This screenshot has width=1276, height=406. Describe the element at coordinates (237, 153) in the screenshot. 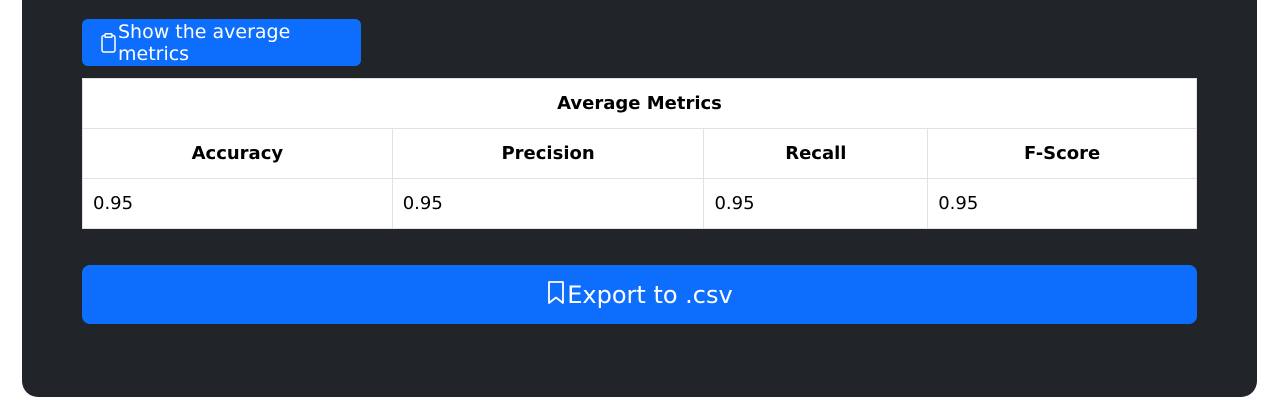

I see `column-header-accuracy: Accuracy` at that location.